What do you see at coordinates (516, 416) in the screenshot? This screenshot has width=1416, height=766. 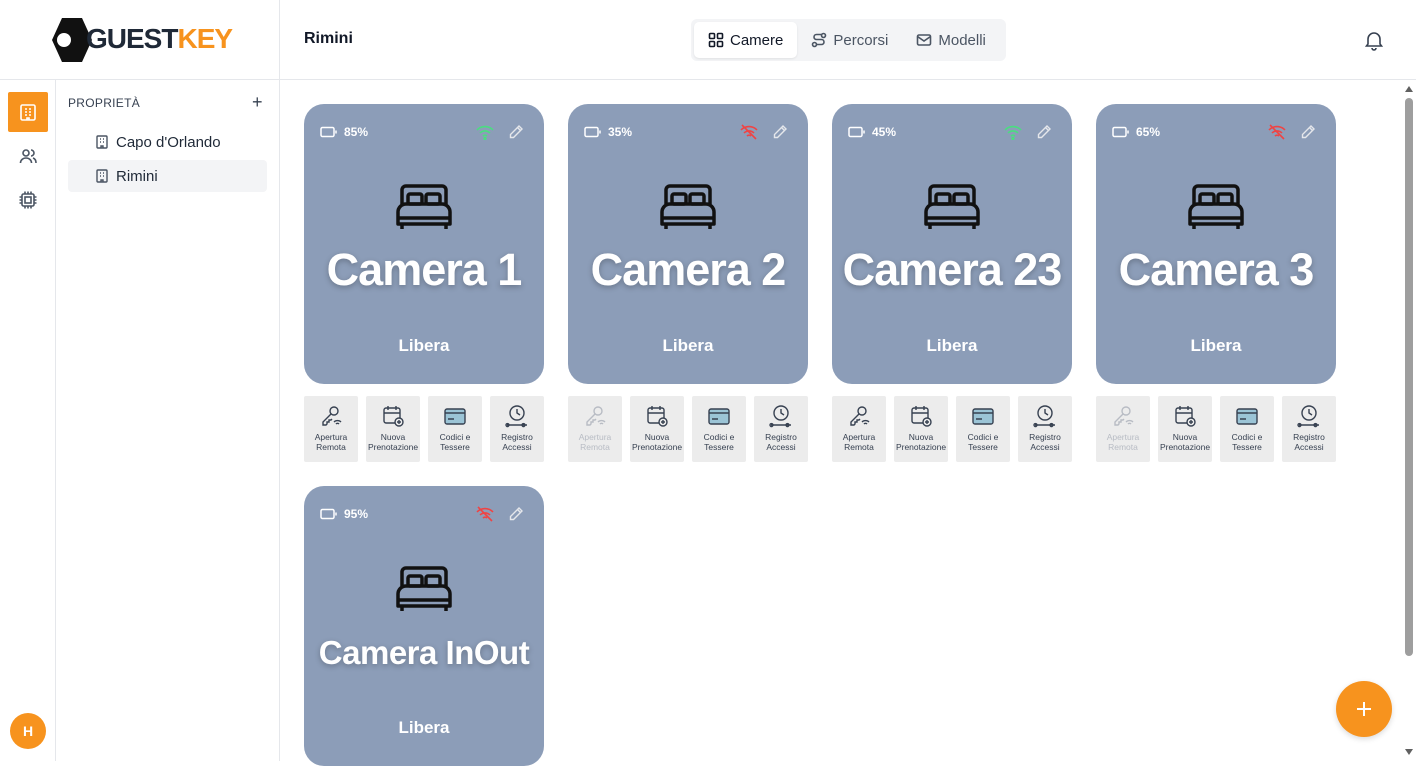 I see `clock-log-icon` at bounding box center [516, 416].